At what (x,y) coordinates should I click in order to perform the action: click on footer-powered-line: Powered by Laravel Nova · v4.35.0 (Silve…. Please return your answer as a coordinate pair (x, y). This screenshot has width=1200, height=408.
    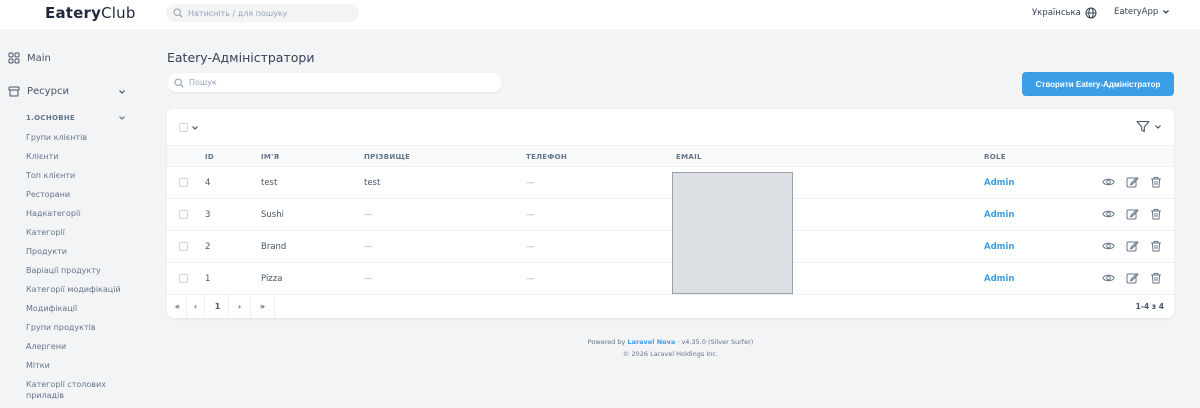
    Looking at the image, I should click on (670, 342).